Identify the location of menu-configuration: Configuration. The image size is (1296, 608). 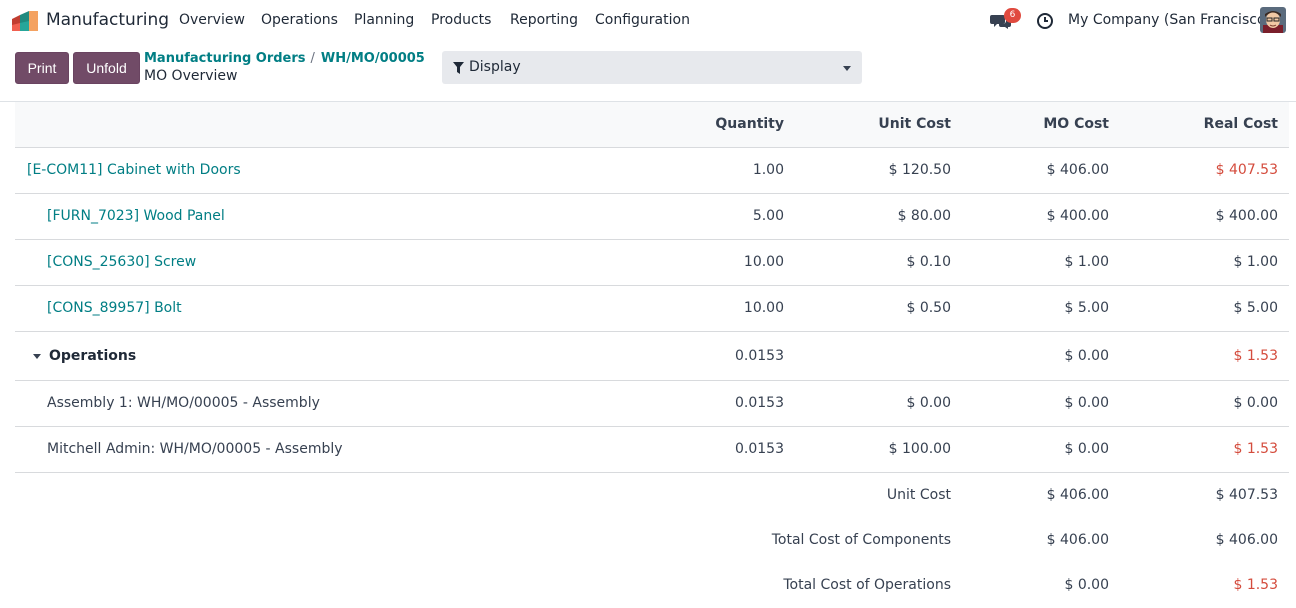
(642, 20).